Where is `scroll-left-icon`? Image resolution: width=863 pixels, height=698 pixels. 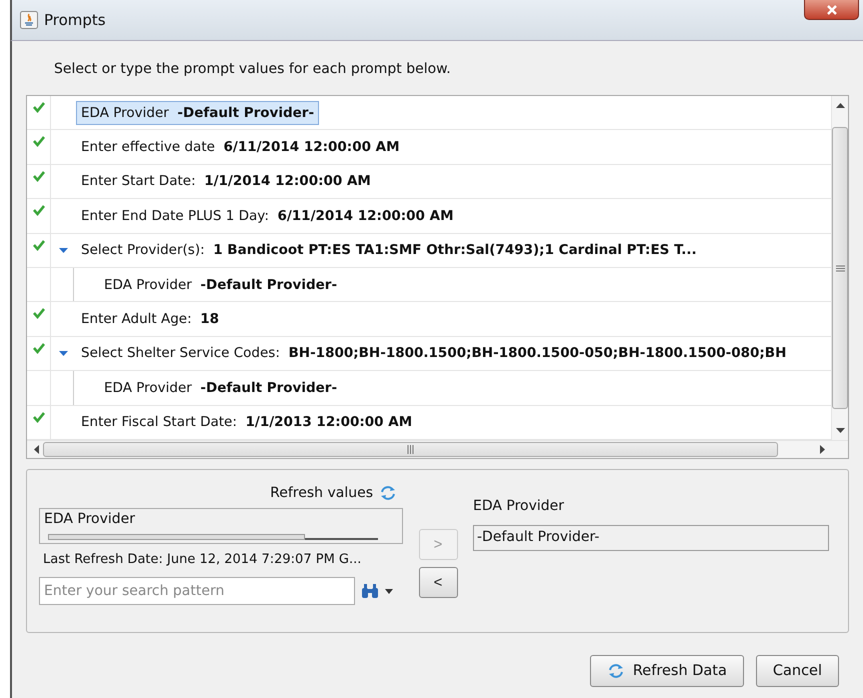 scroll-left-icon is located at coordinates (36, 449).